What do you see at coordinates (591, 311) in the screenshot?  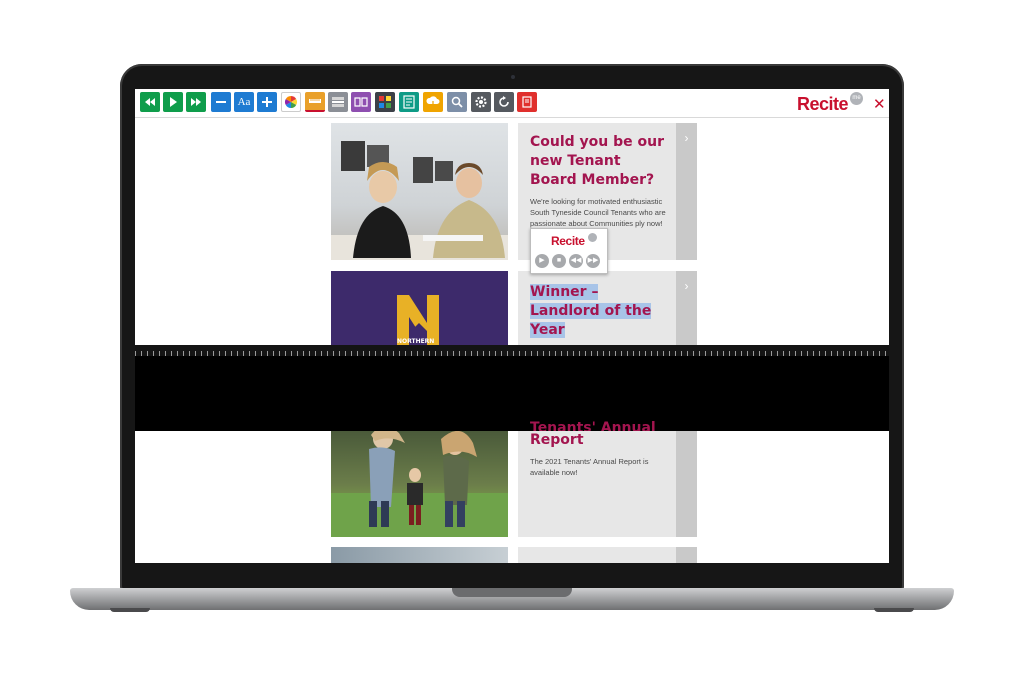 I see `highlighted-title: Winner – Landlord of the Year` at bounding box center [591, 311].